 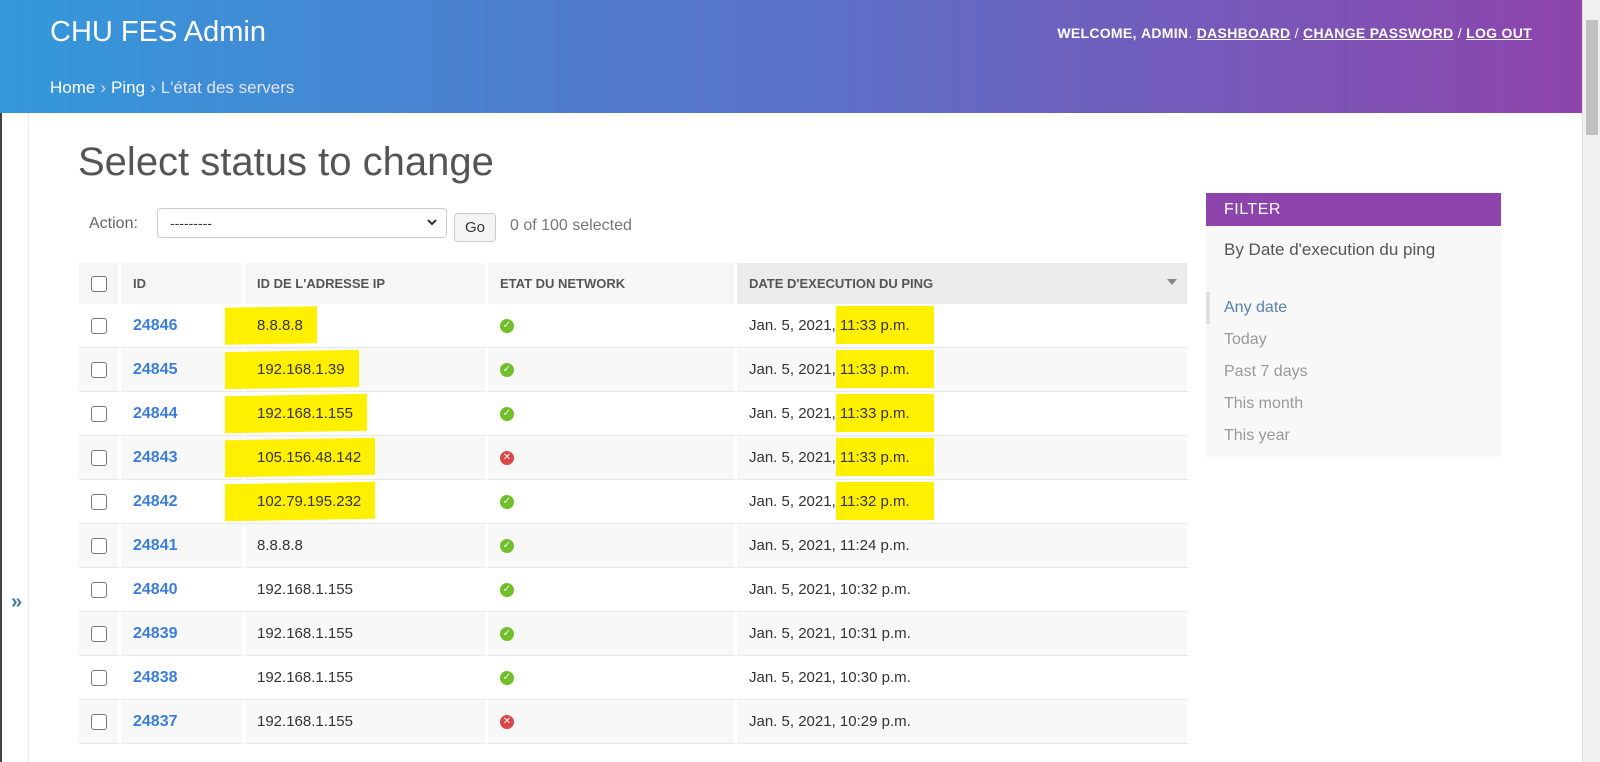 I want to click on ip-cell: 102.79.195.232, so click(x=366, y=502).